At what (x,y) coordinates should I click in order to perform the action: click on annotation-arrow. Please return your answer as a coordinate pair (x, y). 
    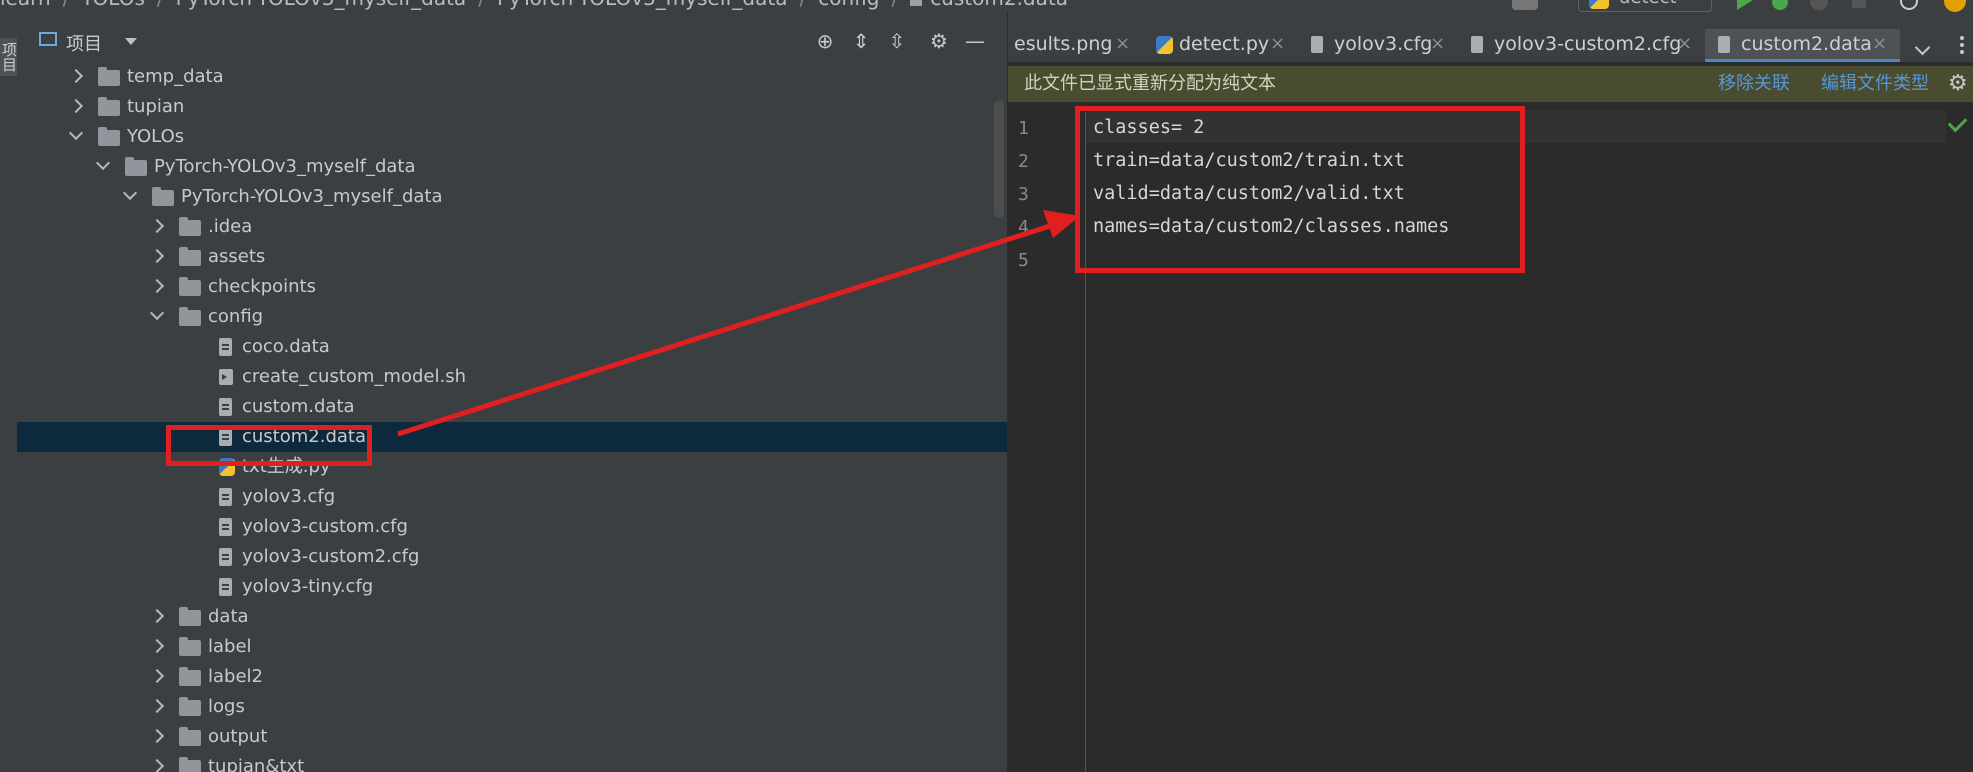
    Looking at the image, I should click on (738, 323).